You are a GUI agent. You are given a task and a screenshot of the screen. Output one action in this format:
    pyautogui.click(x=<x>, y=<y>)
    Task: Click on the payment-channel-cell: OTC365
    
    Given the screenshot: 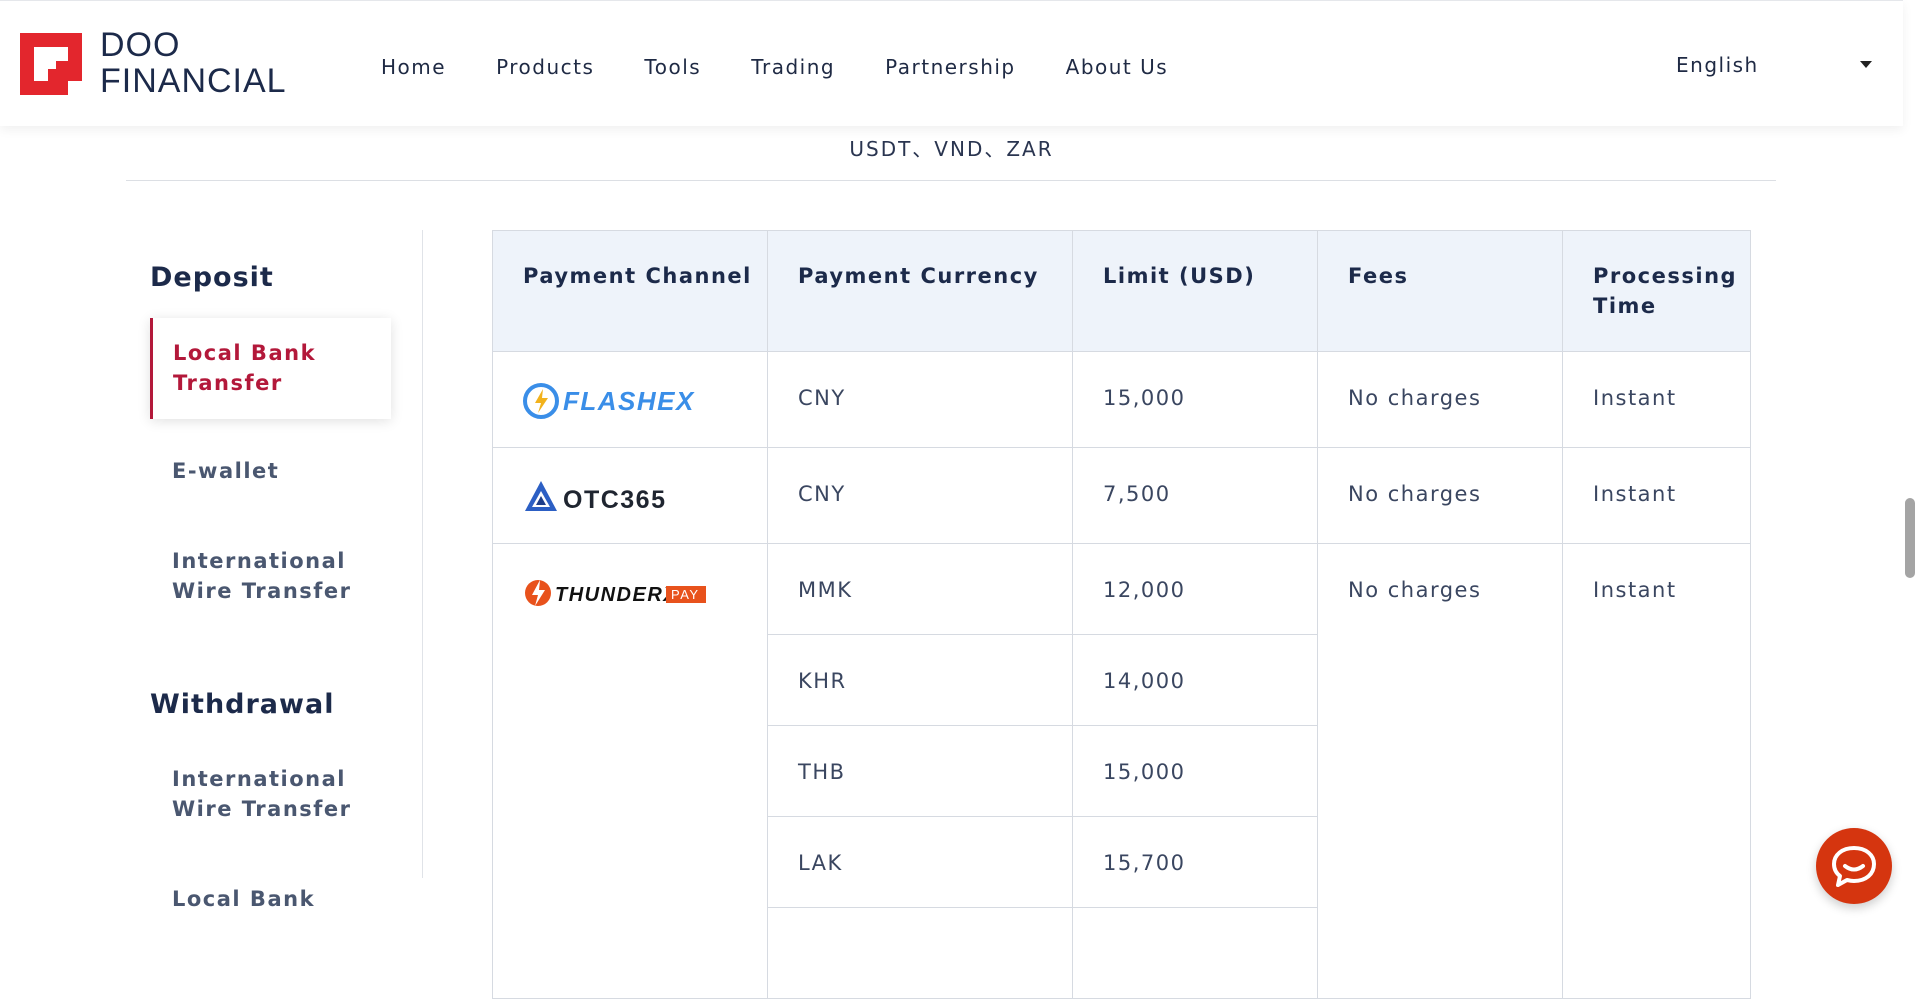 What is the action you would take?
    pyautogui.click(x=630, y=495)
    